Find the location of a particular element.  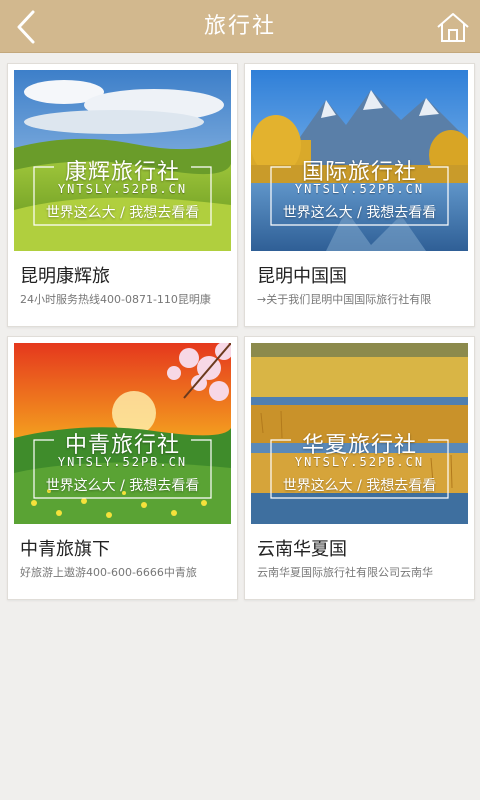

page-title: 旅行社 is located at coordinates (239, 26).